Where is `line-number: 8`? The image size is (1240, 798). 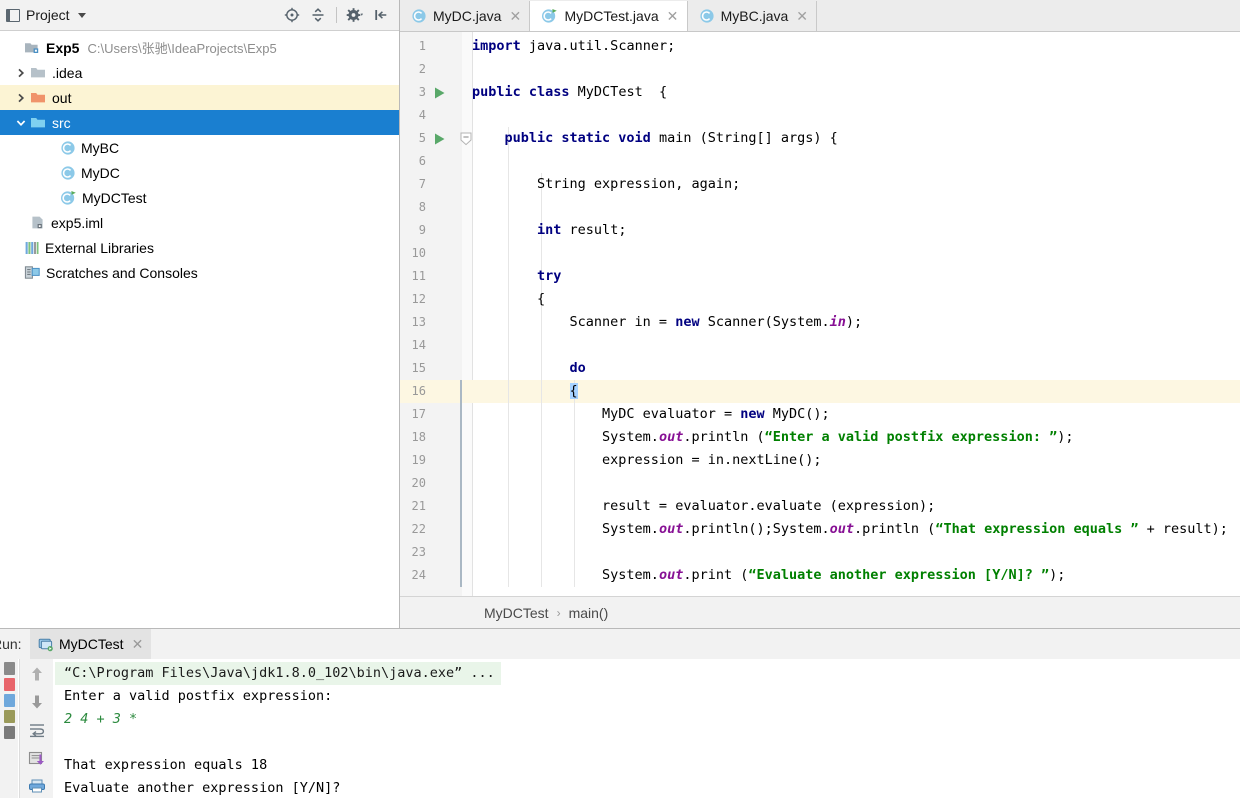 line-number: 8 is located at coordinates (422, 207).